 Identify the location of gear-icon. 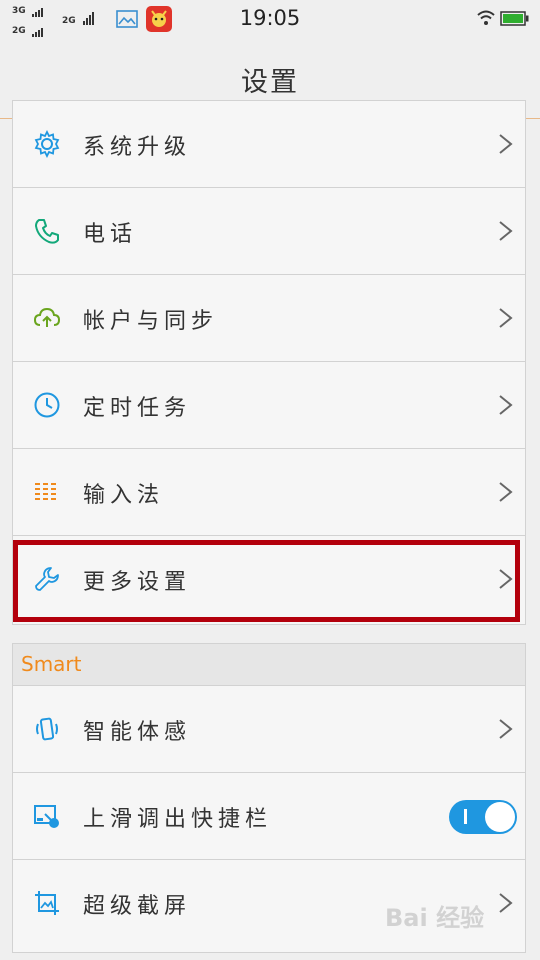
(47, 144).